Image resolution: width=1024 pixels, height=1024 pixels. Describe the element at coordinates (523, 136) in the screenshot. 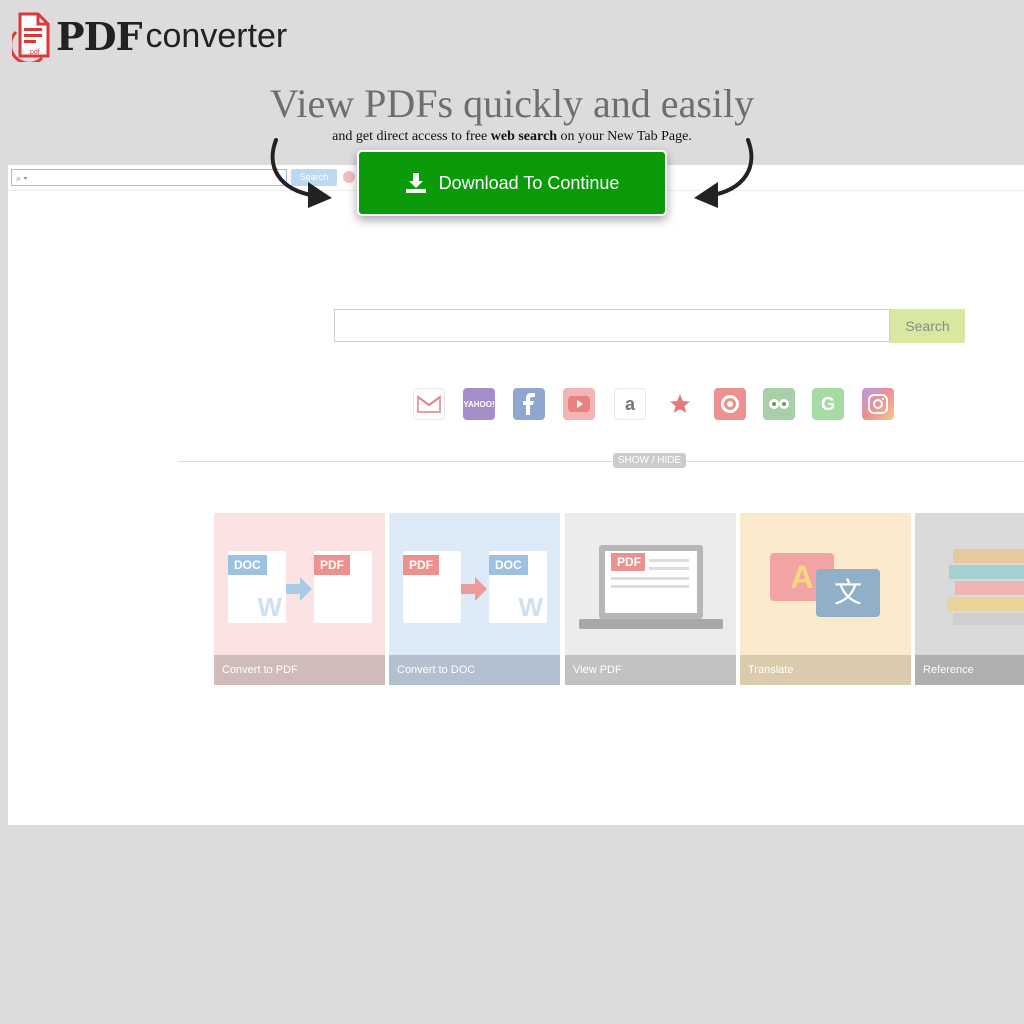

I see `subline-bold: web search` at that location.